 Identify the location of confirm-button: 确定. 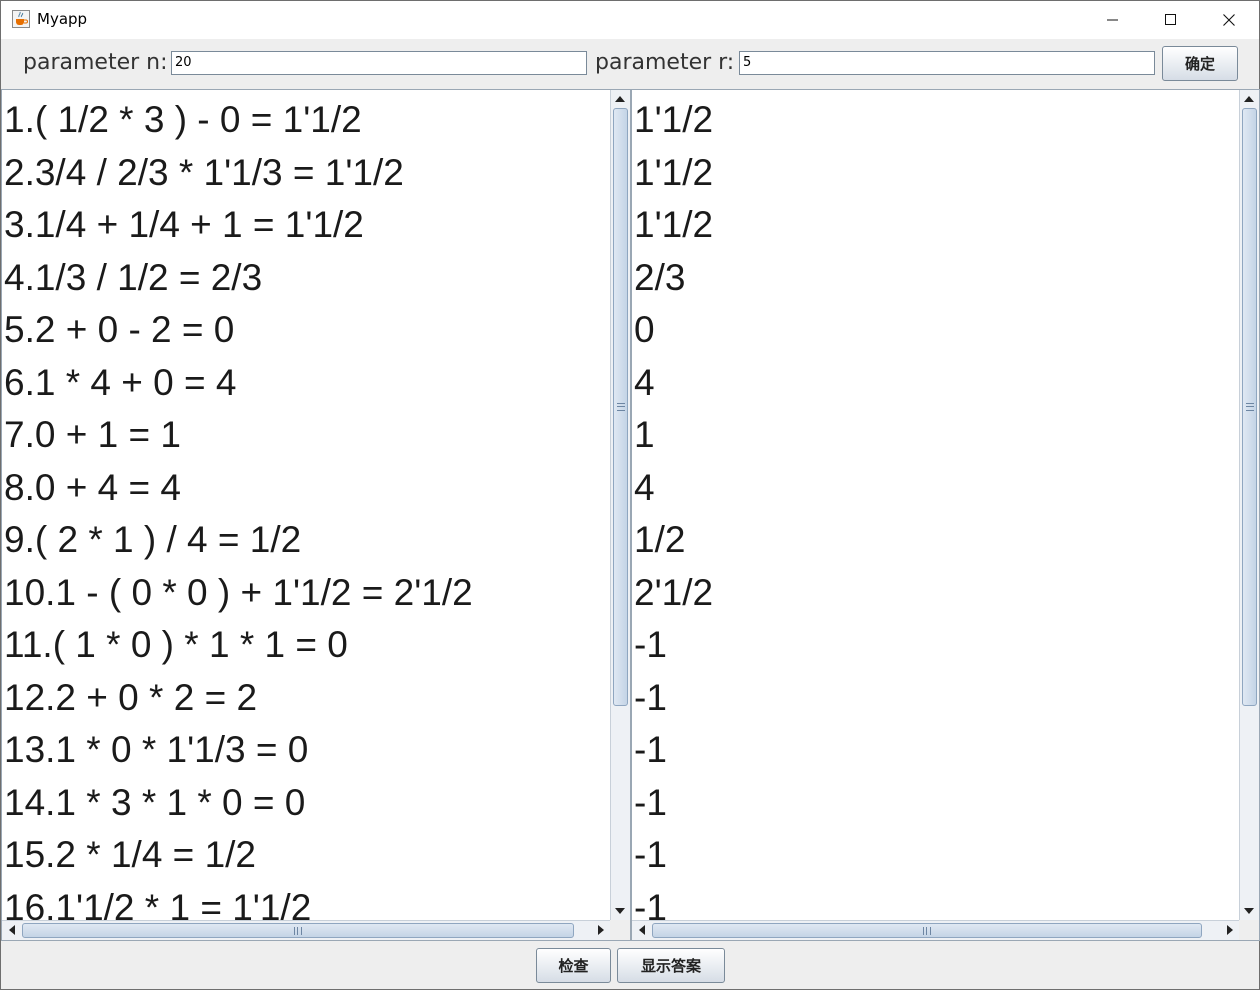
(1200, 63).